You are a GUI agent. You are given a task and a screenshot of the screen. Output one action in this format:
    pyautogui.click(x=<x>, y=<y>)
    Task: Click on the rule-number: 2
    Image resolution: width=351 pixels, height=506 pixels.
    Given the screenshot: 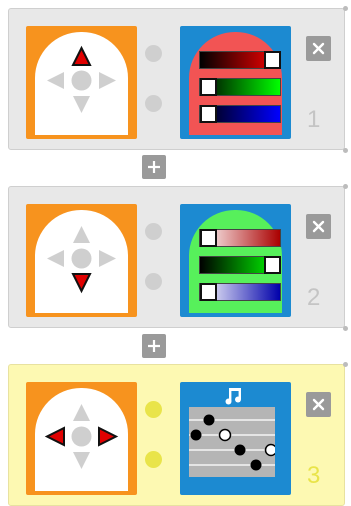 What is the action you would take?
    pyautogui.click(x=314, y=297)
    